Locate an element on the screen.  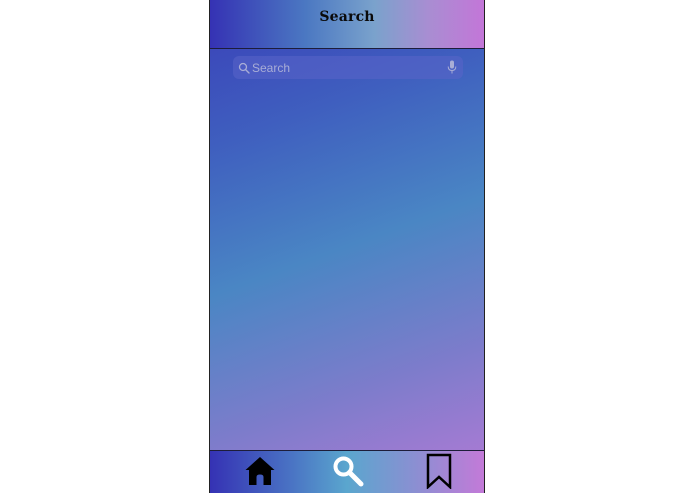
tab-bar is located at coordinates (347, 471).